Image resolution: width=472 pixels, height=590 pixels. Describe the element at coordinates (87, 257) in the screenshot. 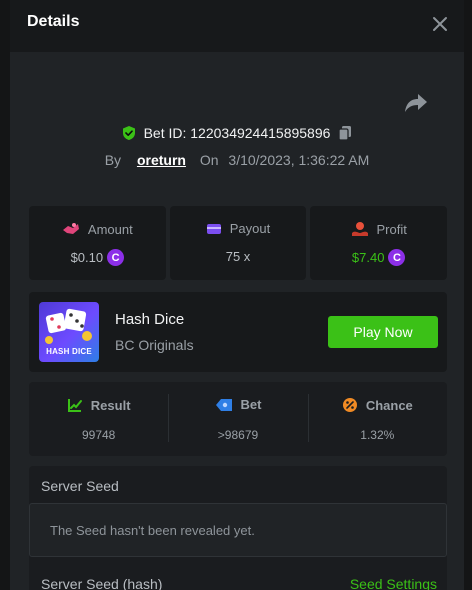

I see `amount-value: $0.10` at that location.